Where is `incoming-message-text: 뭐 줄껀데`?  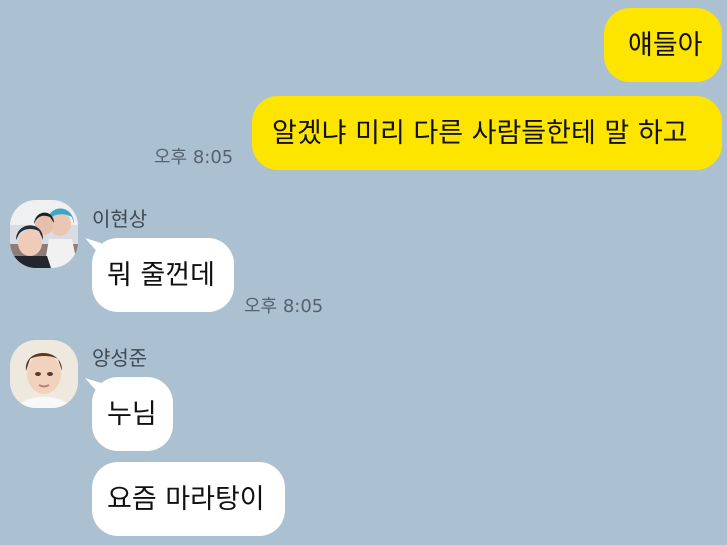 incoming-message-text: 뭐 줄껀데 is located at coordinates (161, 275).